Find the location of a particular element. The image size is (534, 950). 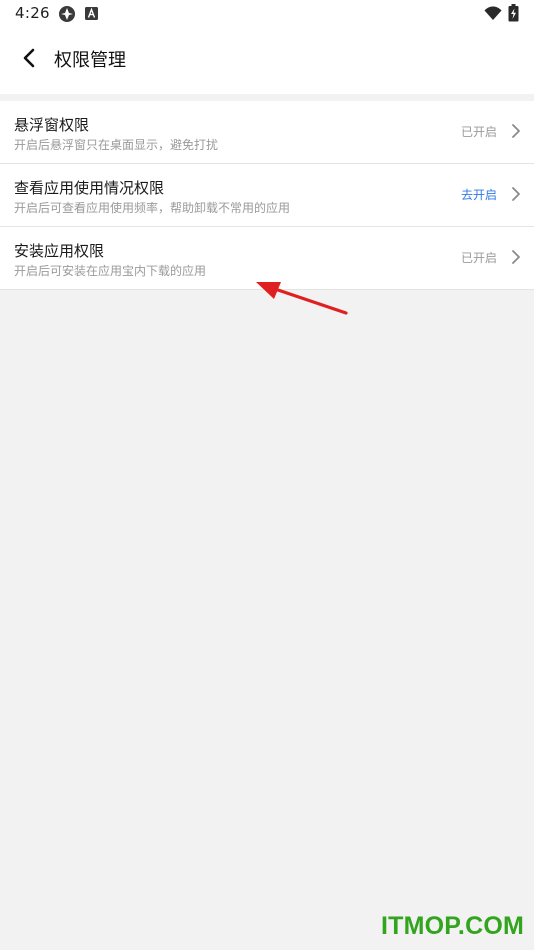

permission-description: 开启后可安装在应用宝内下载的应用 is located at coordinates (110, 271).